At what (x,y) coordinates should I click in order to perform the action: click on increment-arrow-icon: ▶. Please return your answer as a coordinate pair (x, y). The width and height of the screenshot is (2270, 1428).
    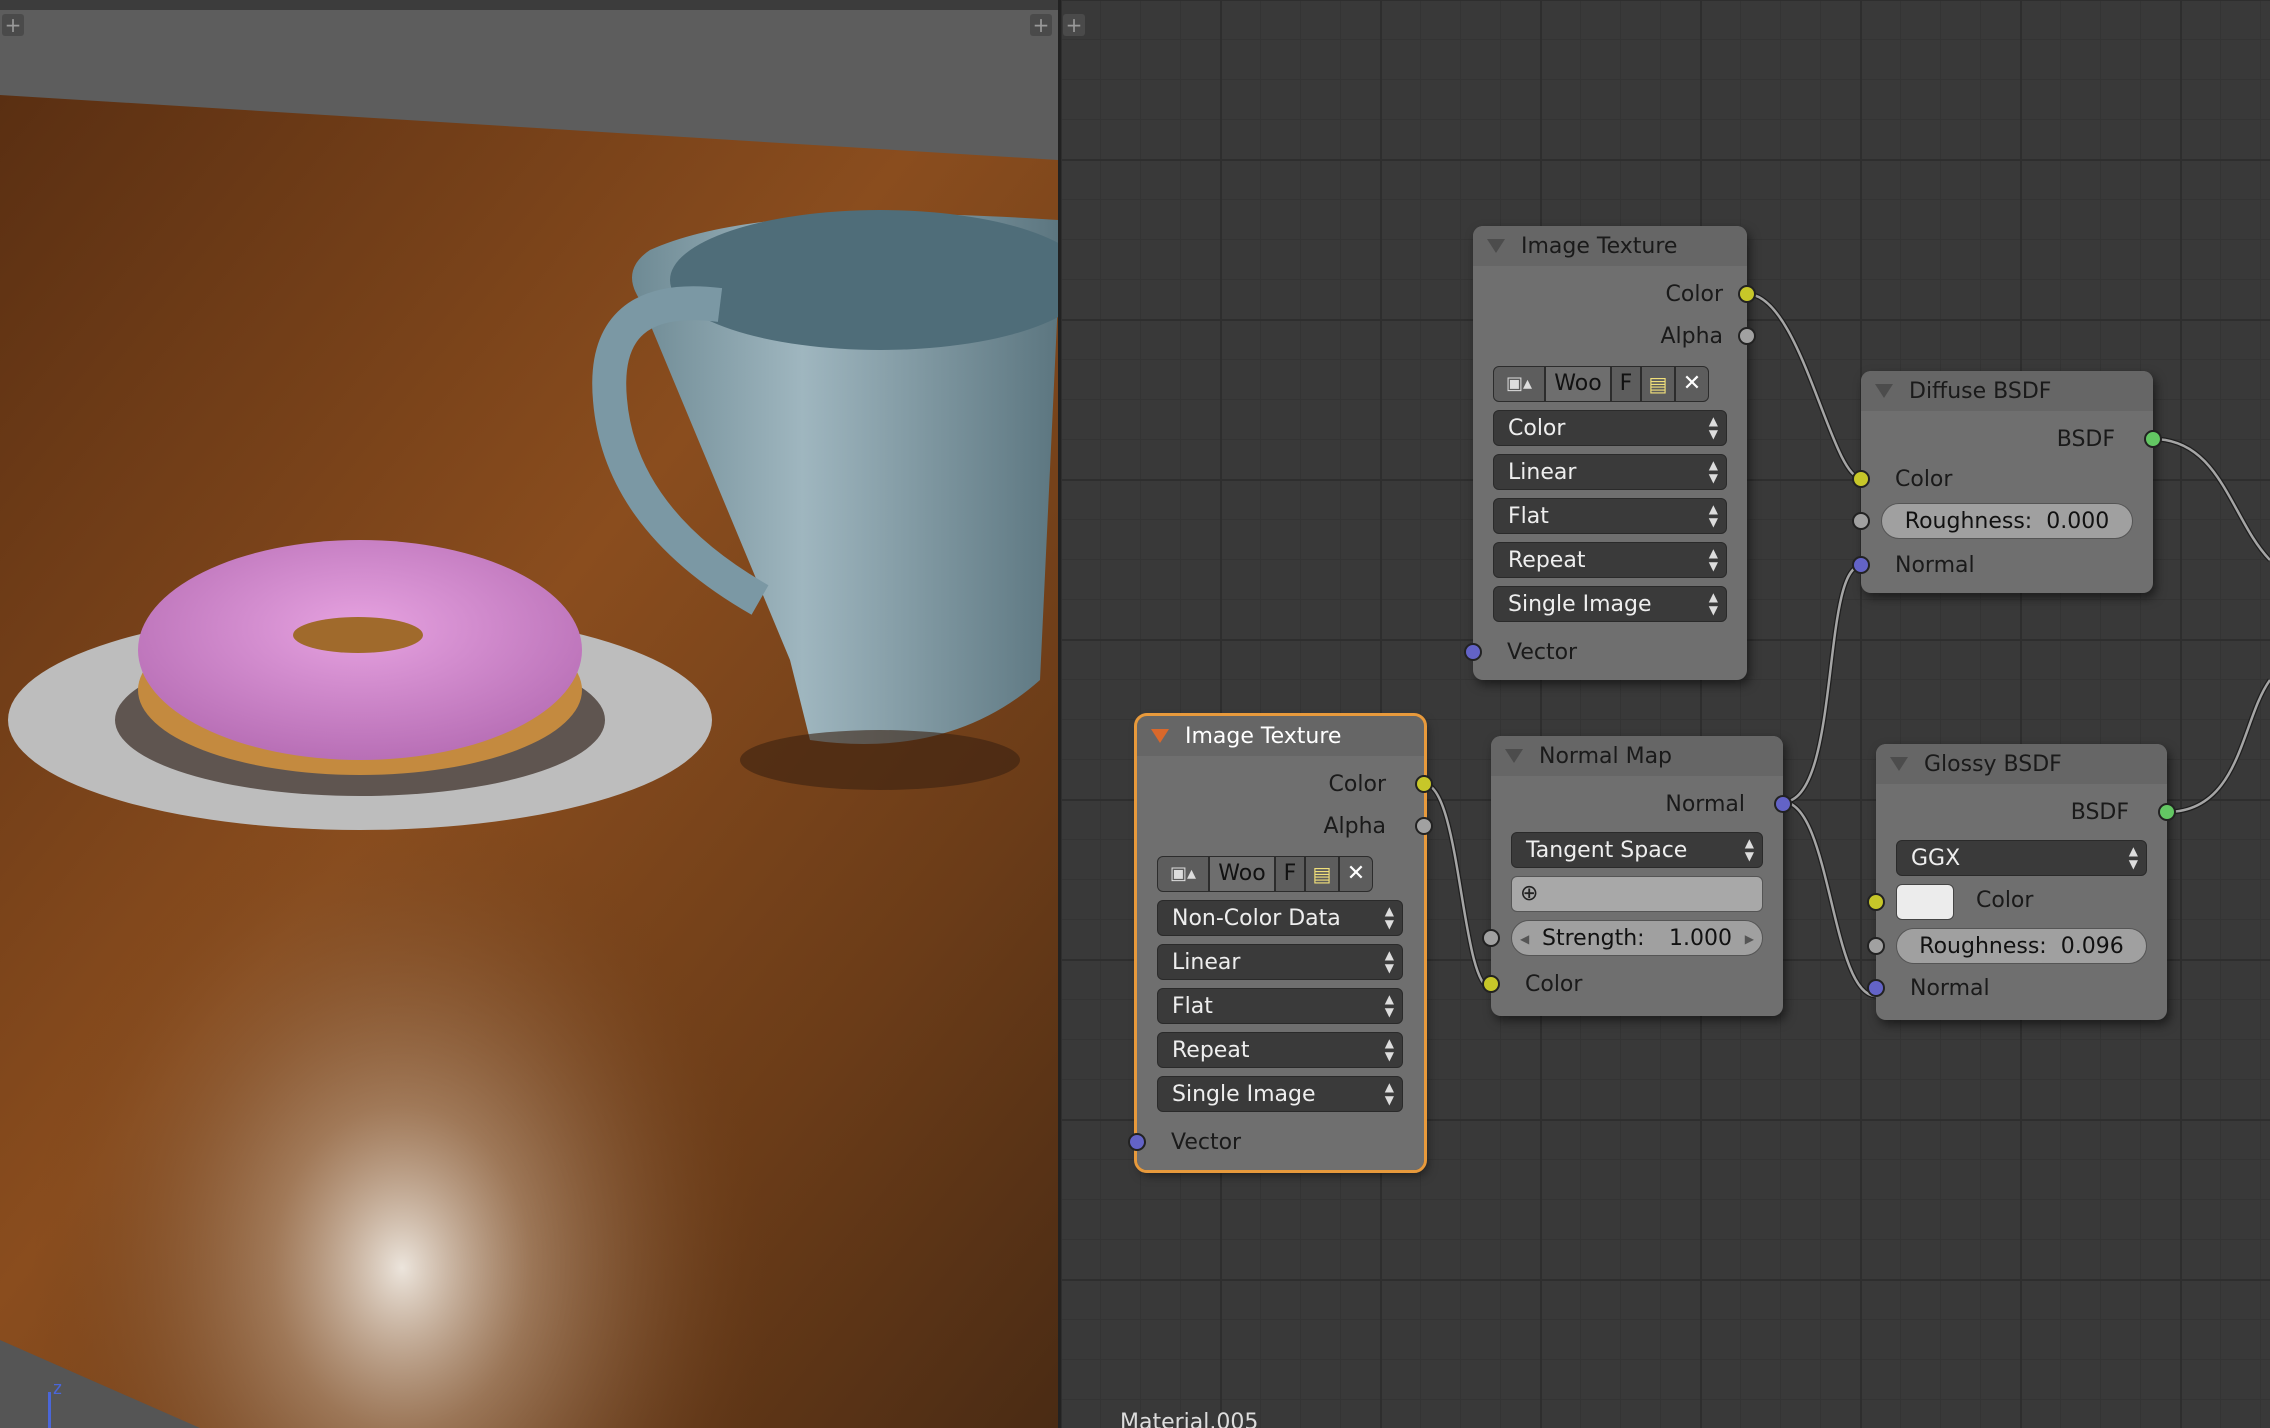
    Looking at the image, I should click on (1749, 939).